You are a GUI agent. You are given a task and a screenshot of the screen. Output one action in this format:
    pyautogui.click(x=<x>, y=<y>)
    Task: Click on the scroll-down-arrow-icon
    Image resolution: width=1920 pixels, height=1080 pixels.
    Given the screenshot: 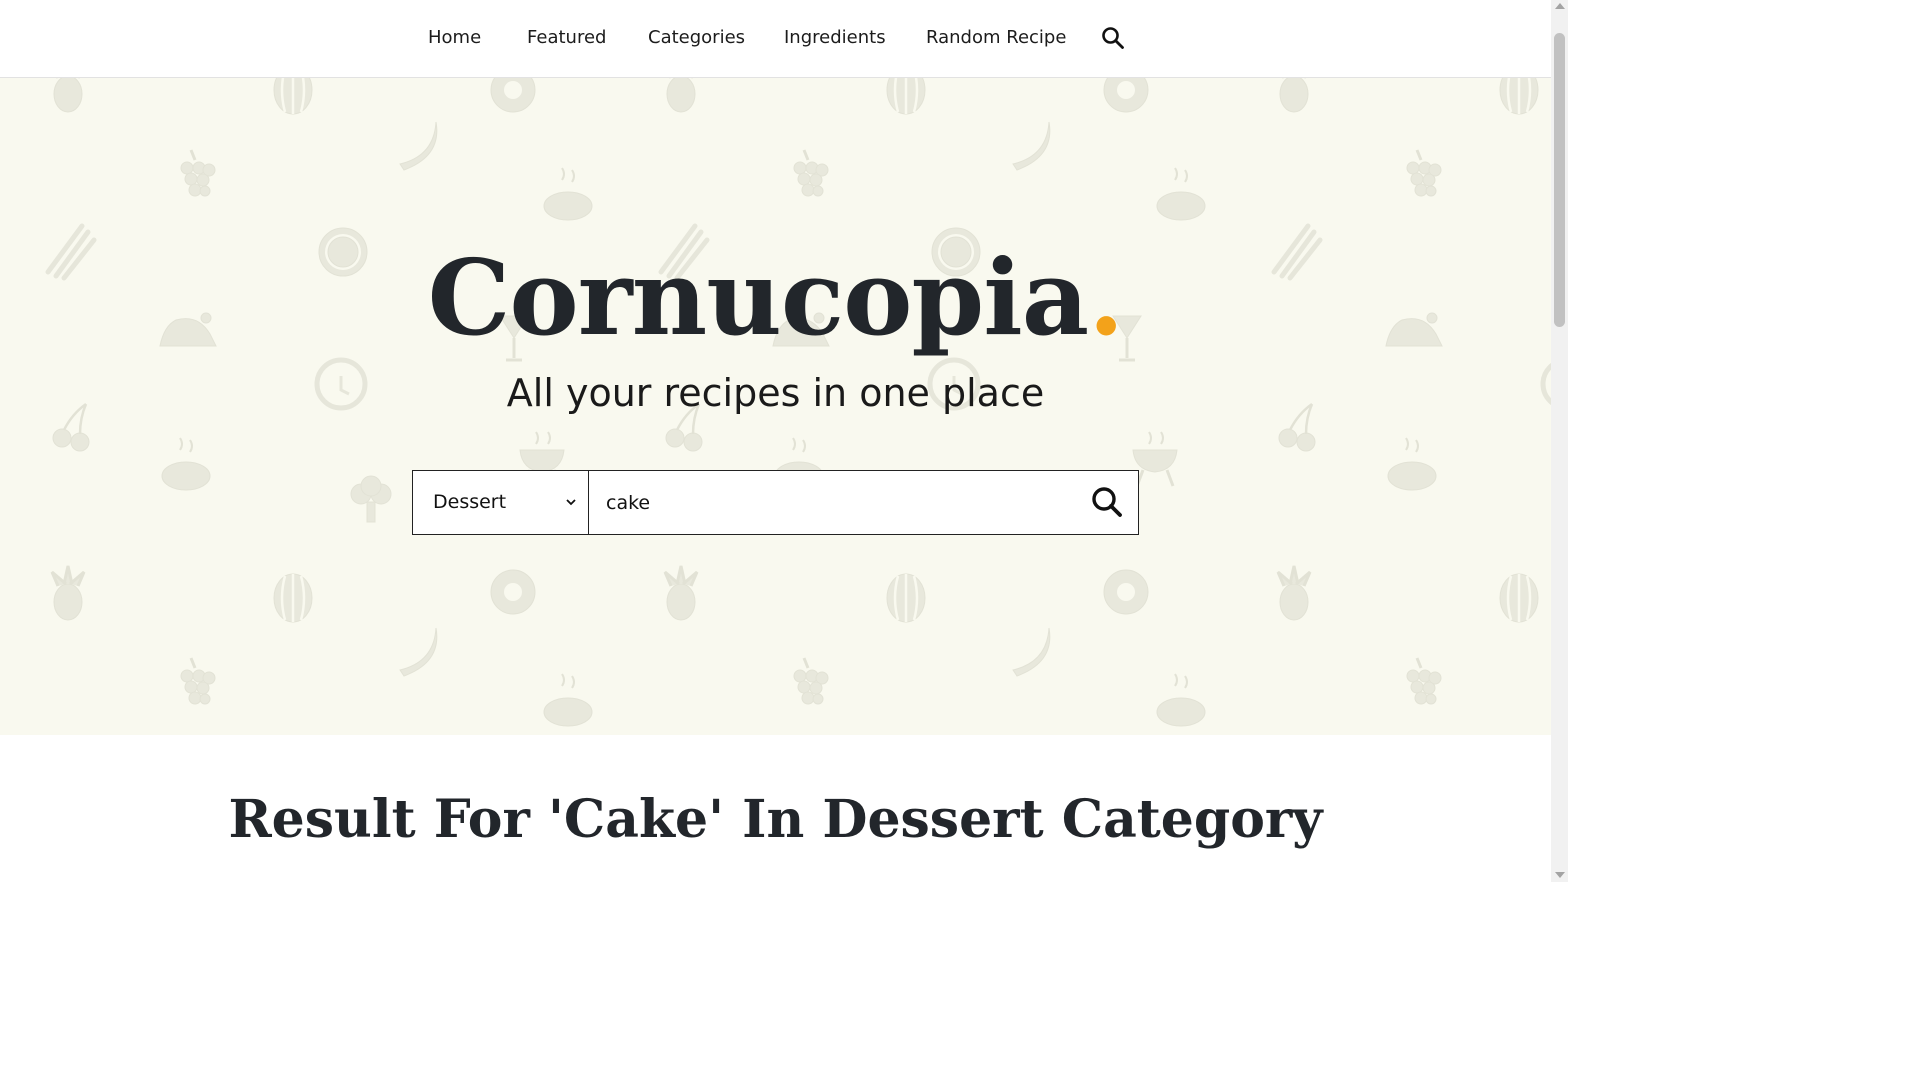 What is the action you would take?
    pyautogui.click(x=1560, y=875)
    